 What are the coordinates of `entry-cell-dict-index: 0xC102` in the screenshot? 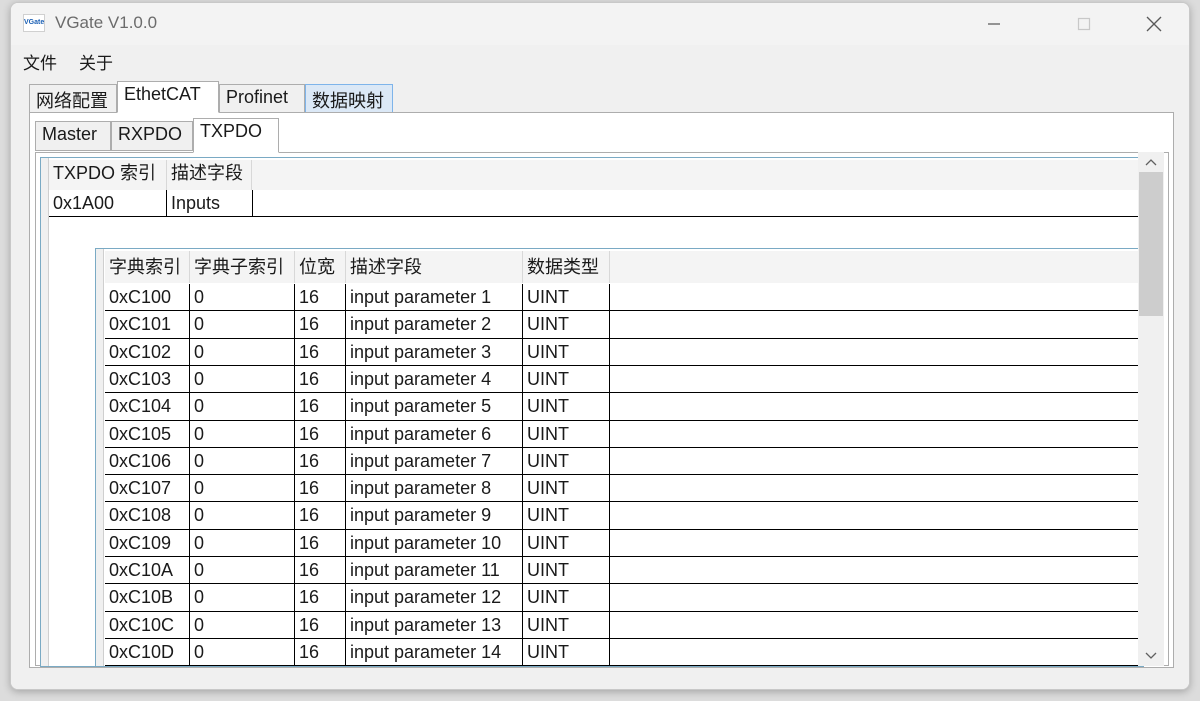 It's located at (147, 352).